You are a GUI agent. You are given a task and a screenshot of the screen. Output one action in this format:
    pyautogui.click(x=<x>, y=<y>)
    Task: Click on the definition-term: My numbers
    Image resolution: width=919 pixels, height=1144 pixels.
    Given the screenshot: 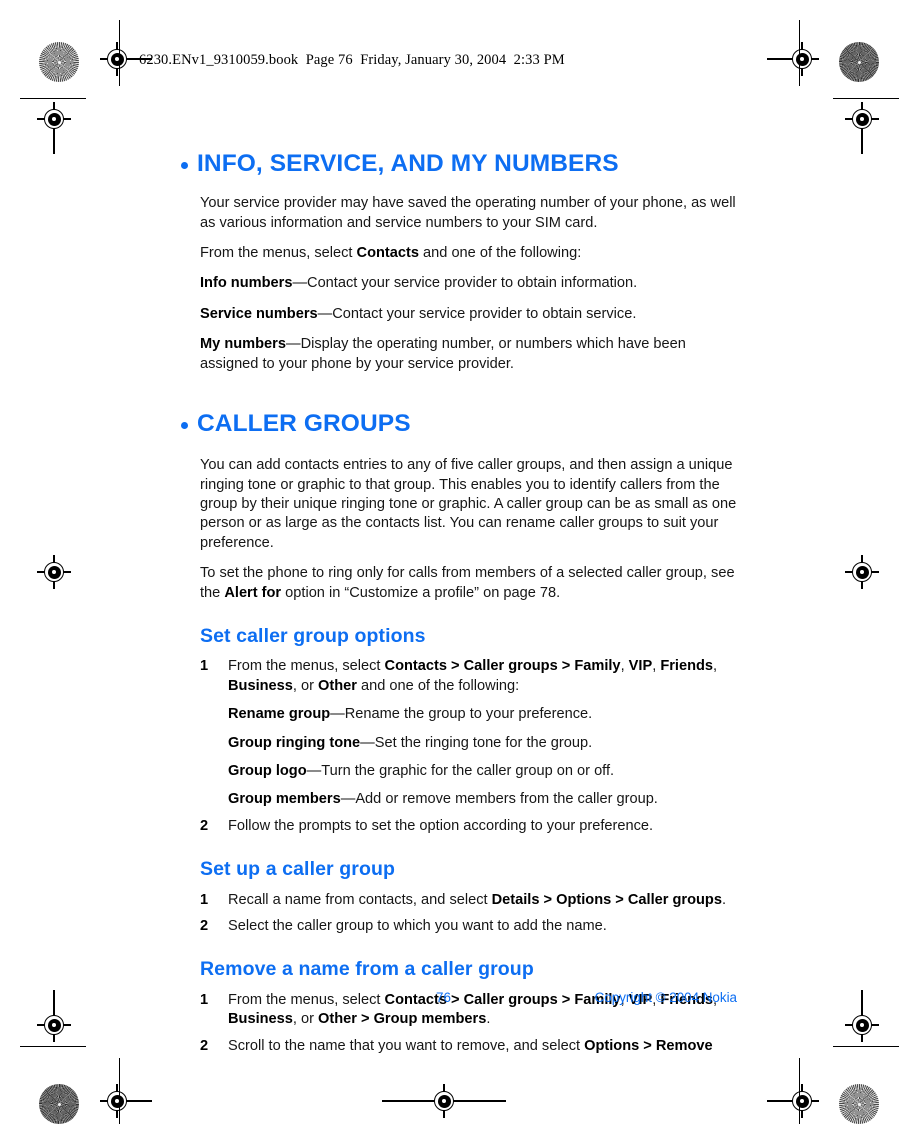 What is the action you would take?
    pyautogui.click(x=243, y=344)
    